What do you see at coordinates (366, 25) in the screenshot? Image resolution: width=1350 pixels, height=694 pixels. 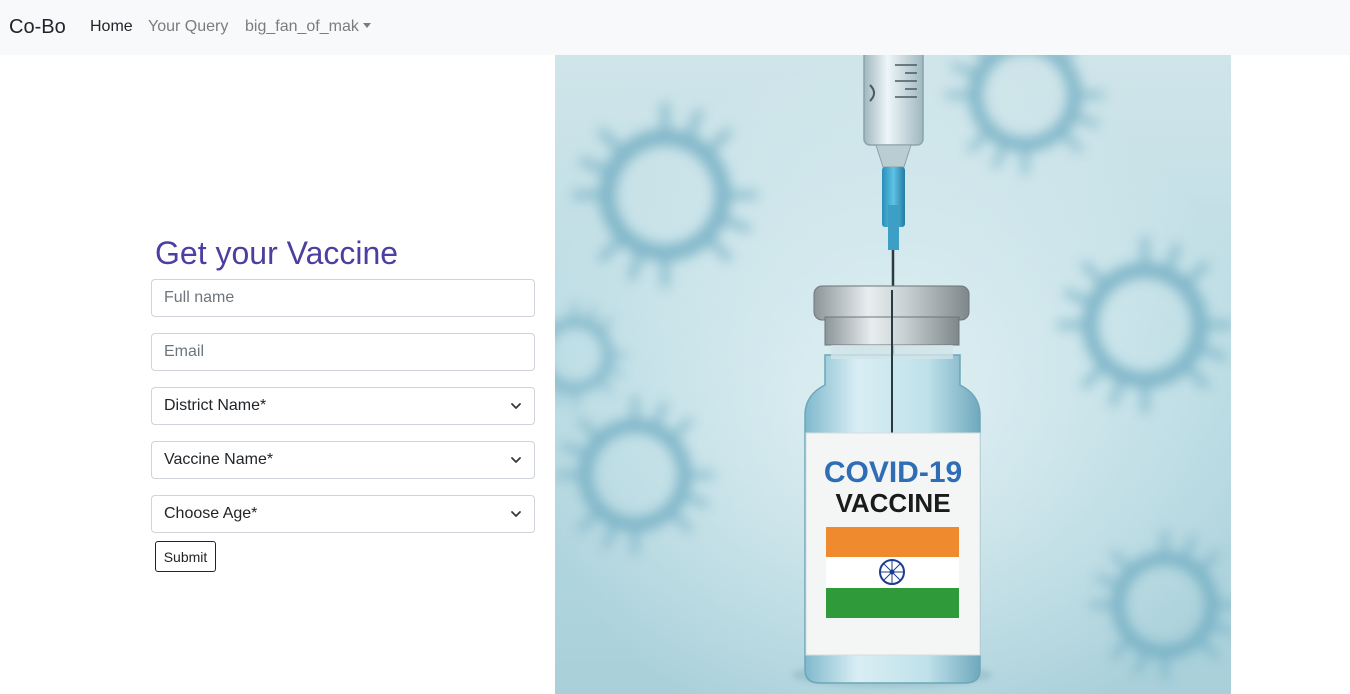 I see `caret-down-icon` at bounding box center [366, 25].